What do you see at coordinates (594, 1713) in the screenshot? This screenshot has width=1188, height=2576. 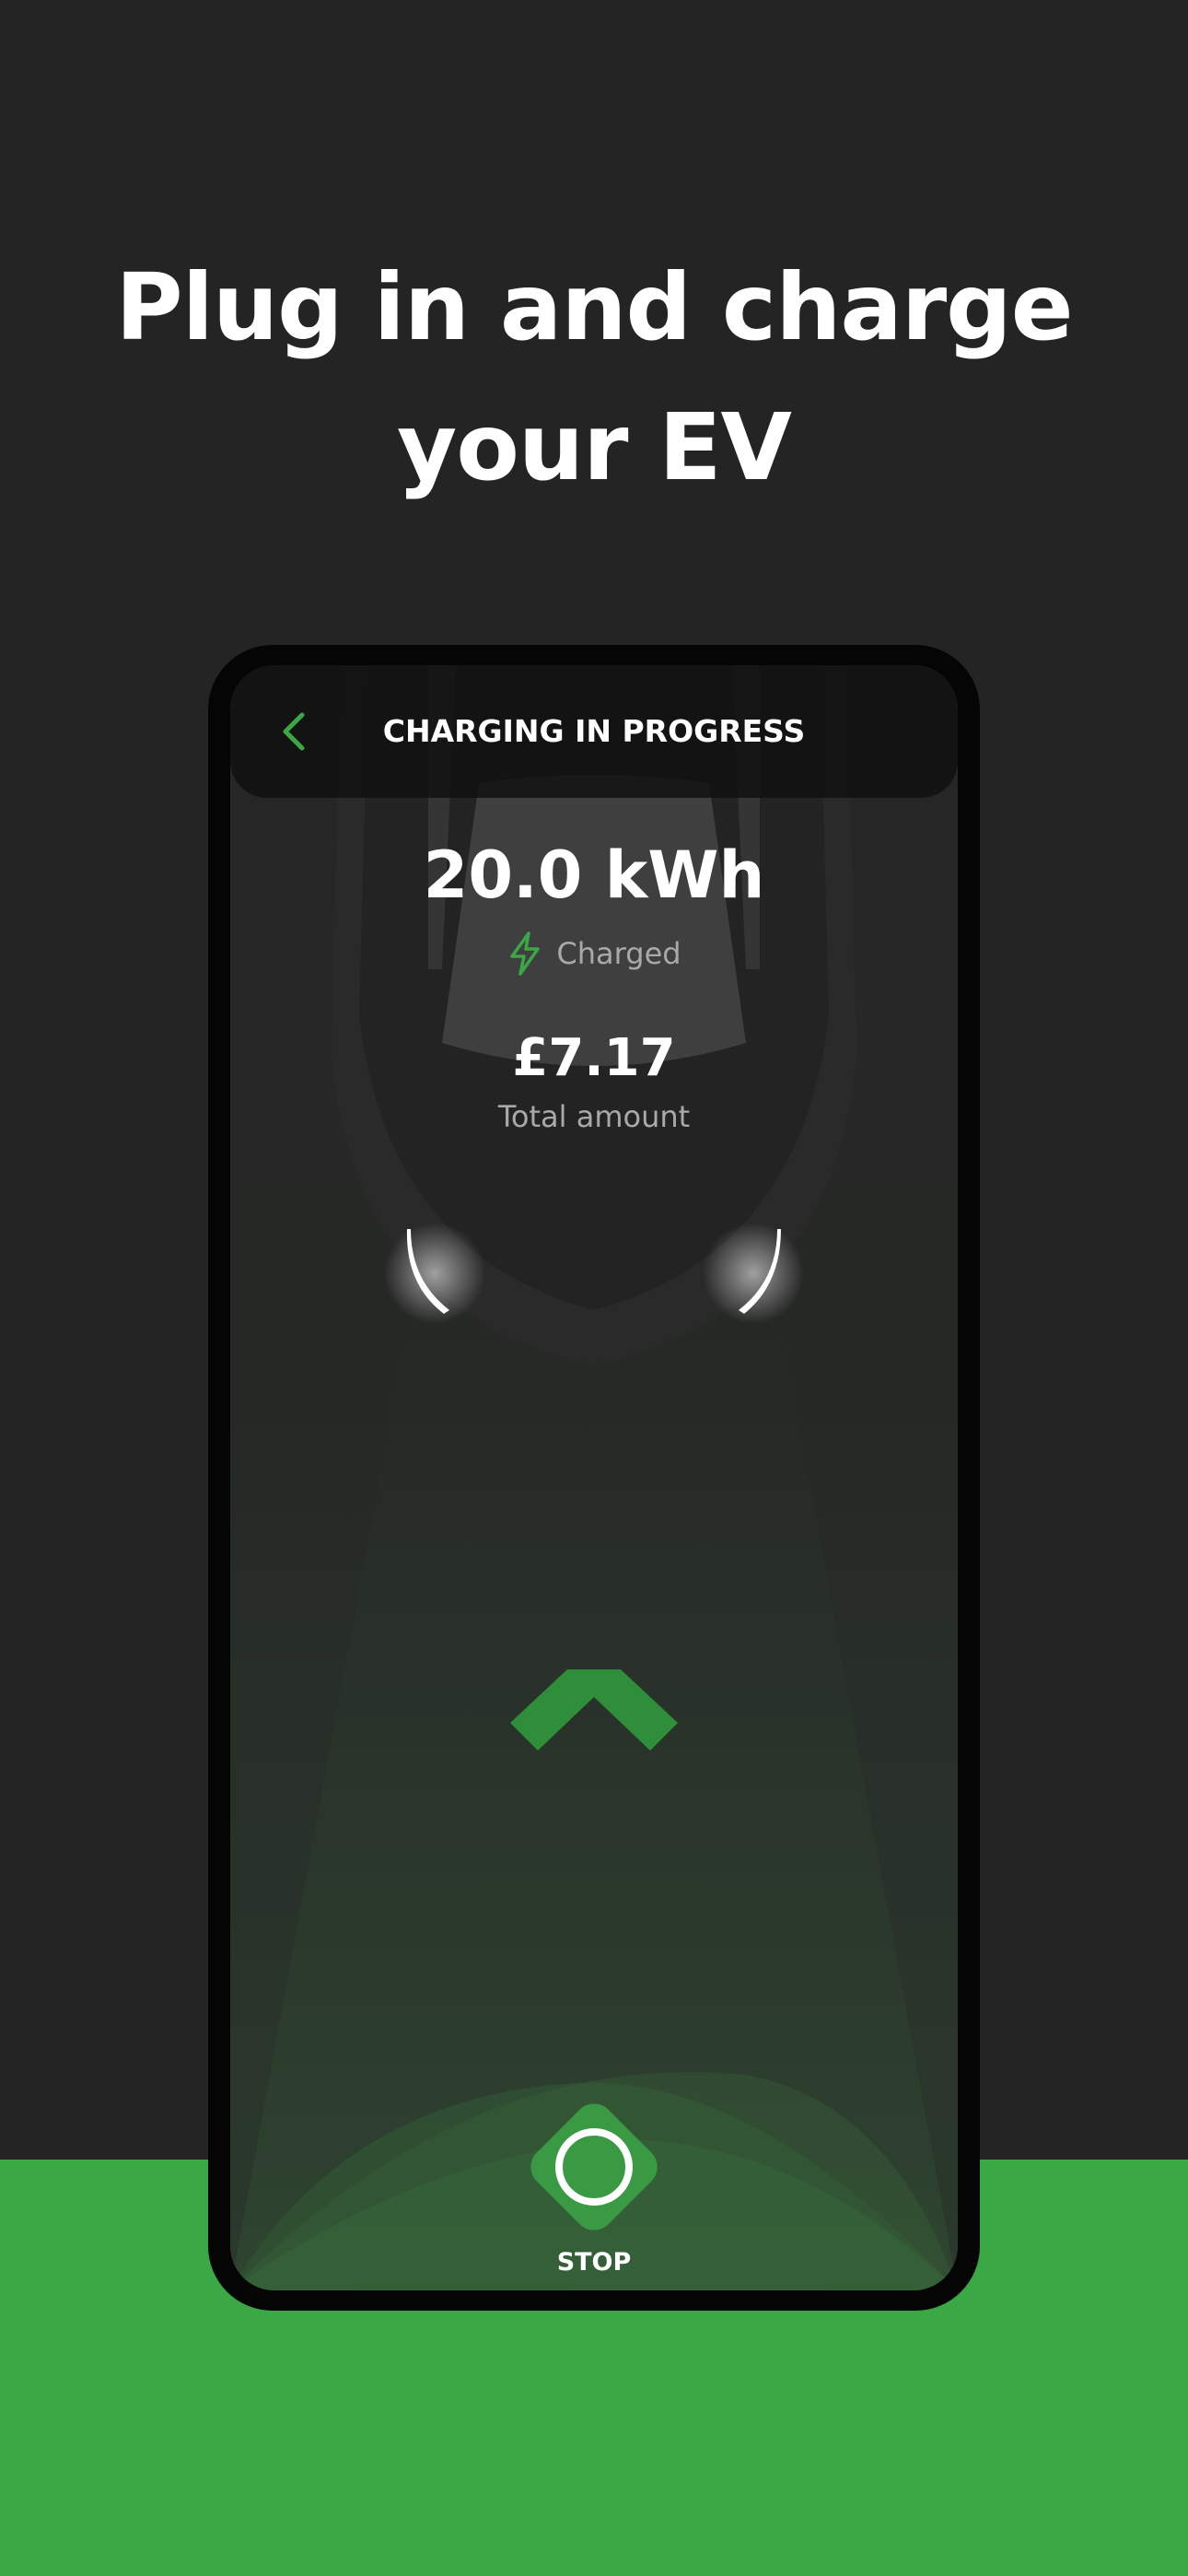 I see `chevron-up-icon` at bounding box center [594, 1713].